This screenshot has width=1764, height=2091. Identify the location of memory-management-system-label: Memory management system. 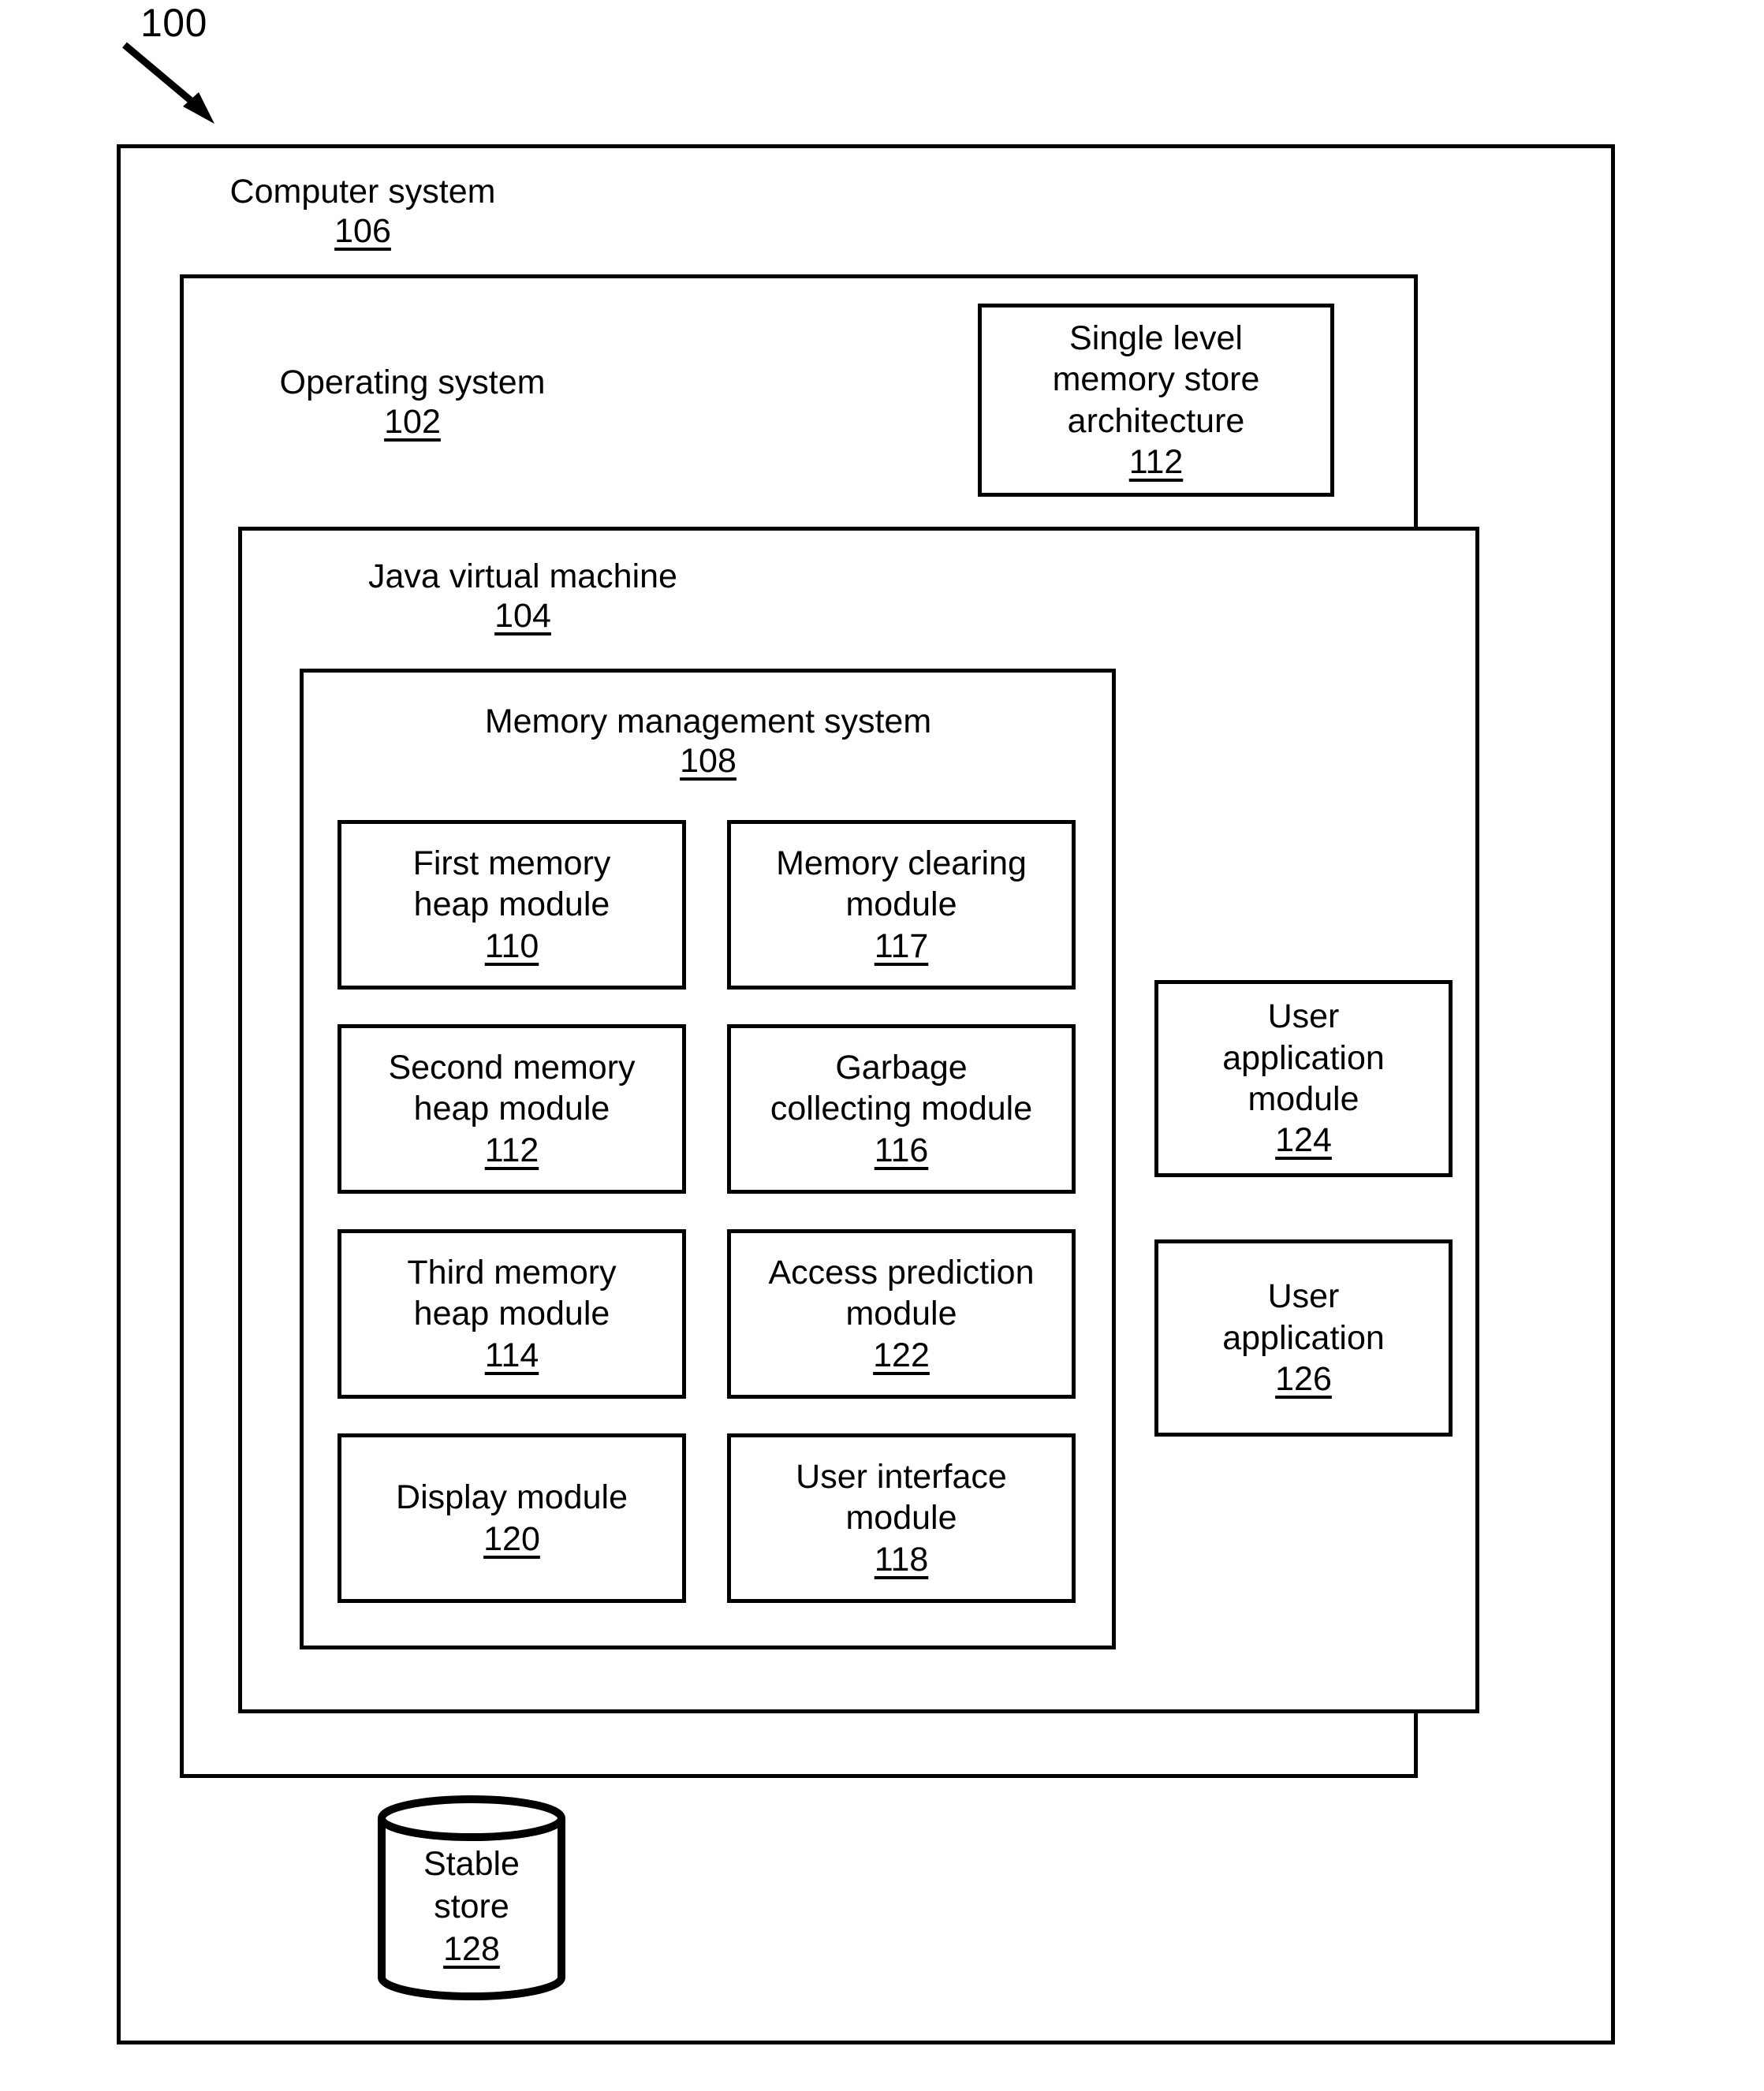
(708, 721).